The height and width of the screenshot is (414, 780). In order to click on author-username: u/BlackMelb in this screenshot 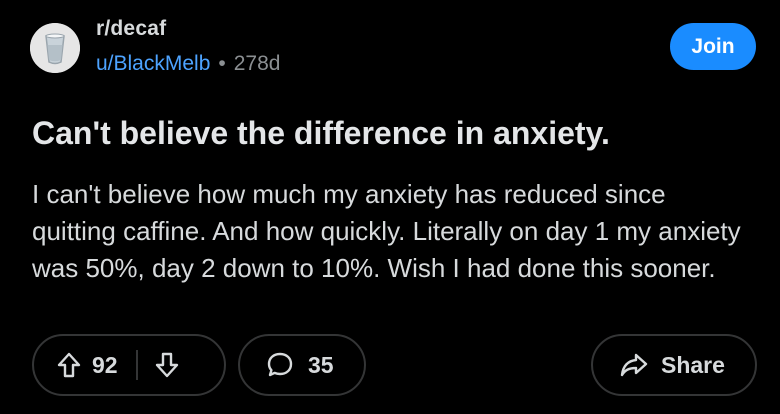, I will do `click(153, 64)`.